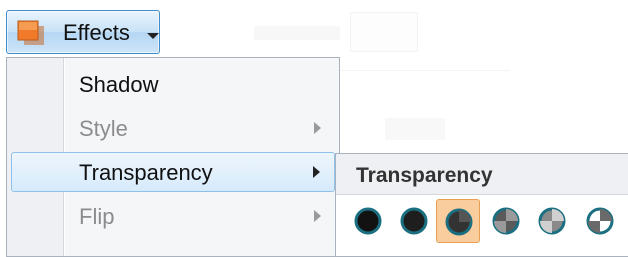 The image size is (628, 257). I want to click on submenu-header: Transparency, so click(482, 174).